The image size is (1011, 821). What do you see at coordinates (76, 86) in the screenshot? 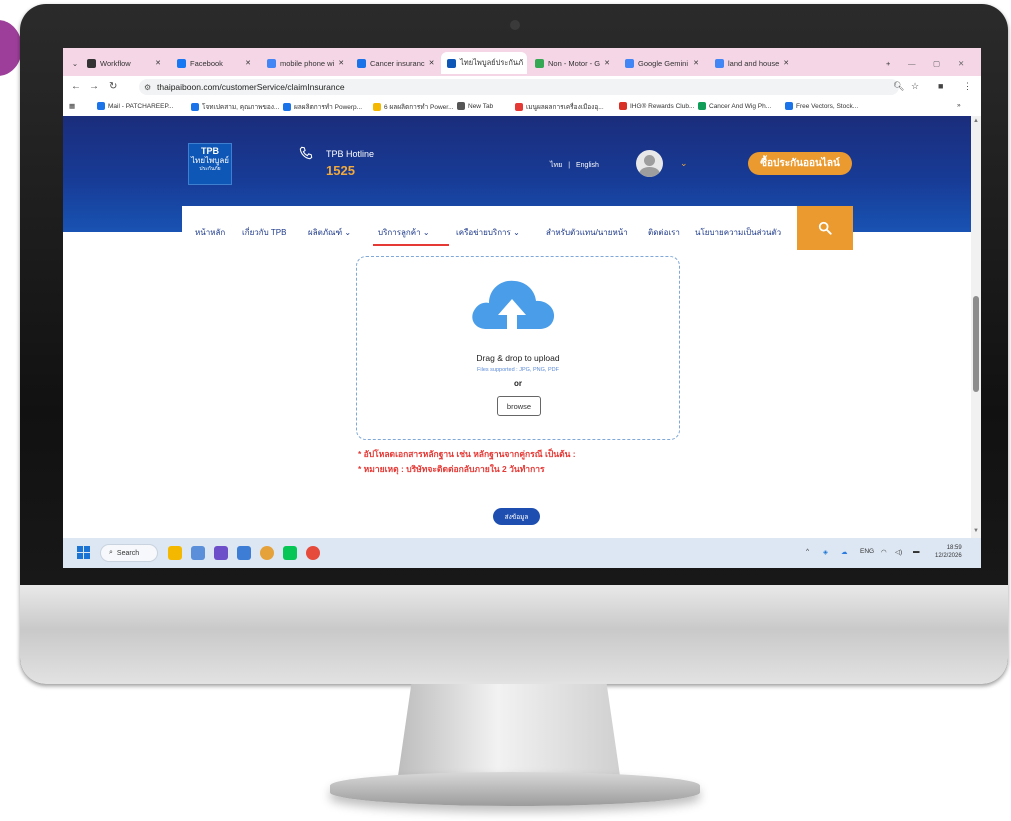
I see `back-arrow-icon: ←` at bounding box center [76, 86].